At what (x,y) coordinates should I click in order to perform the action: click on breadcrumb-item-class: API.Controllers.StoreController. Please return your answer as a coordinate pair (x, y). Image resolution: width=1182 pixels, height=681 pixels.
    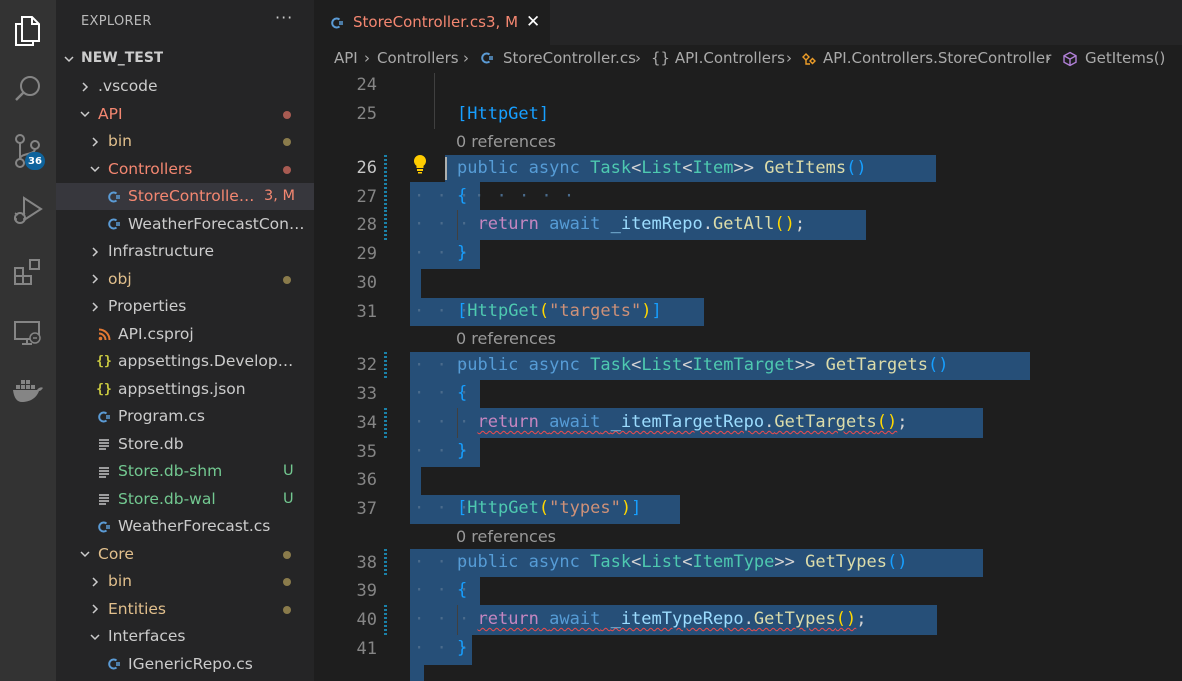
    Looking at the image, I should click on (937, 58).